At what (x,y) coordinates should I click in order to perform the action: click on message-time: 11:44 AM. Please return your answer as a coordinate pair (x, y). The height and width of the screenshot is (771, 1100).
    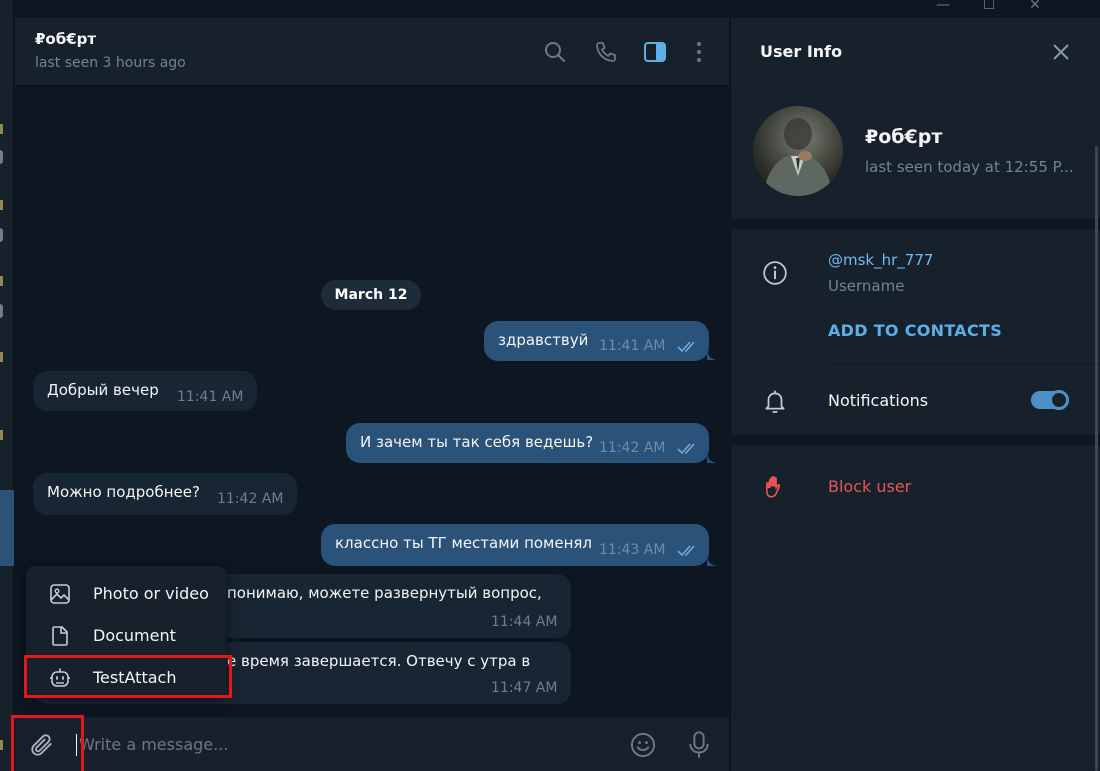
    Looking at the image, I should click on (524, 622).